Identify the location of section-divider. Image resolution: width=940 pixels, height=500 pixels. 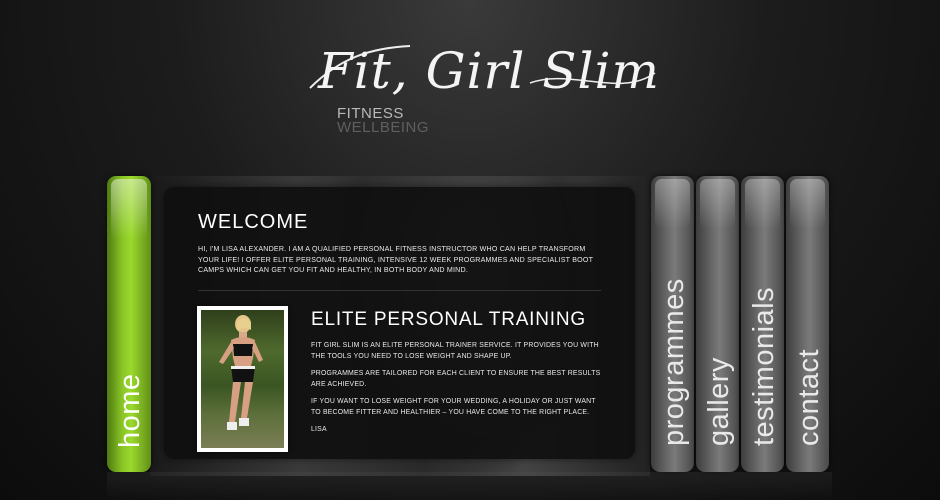
(399, 290).